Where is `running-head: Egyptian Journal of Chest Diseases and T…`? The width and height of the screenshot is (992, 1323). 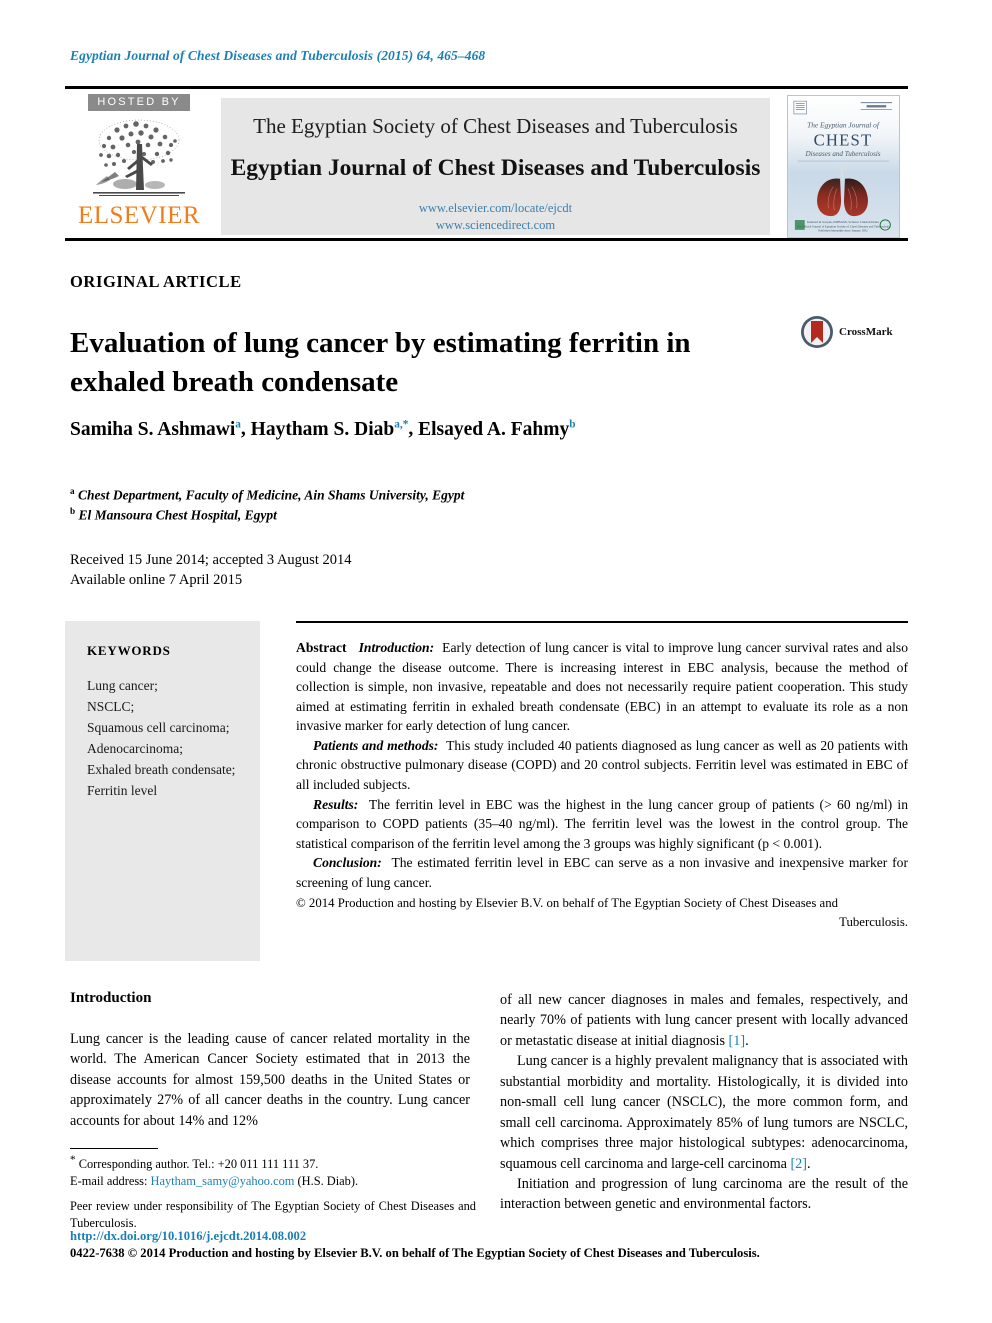
running-head: Egyptian Journal of Chest Diseases and T… is located at coordinates (278, 55).